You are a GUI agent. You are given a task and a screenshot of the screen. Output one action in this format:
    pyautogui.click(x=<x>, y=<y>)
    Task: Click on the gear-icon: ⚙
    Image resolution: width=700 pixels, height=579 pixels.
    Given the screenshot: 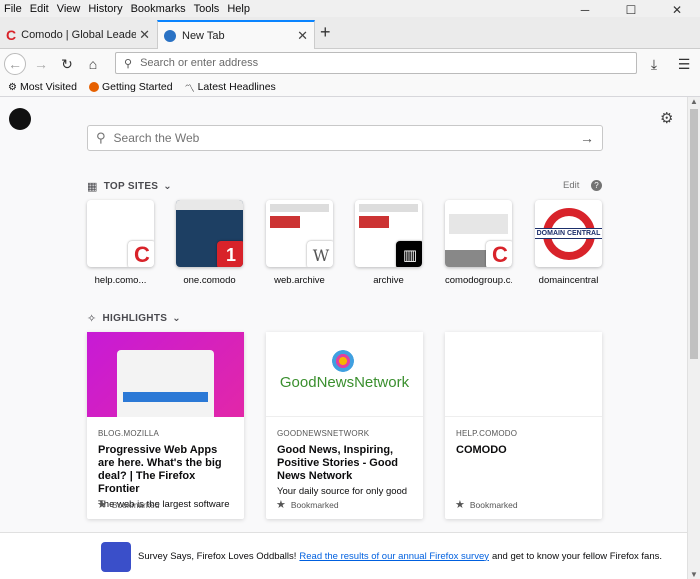 What is the action you would take?
    pyautogui.click(x=12, y=87)
    